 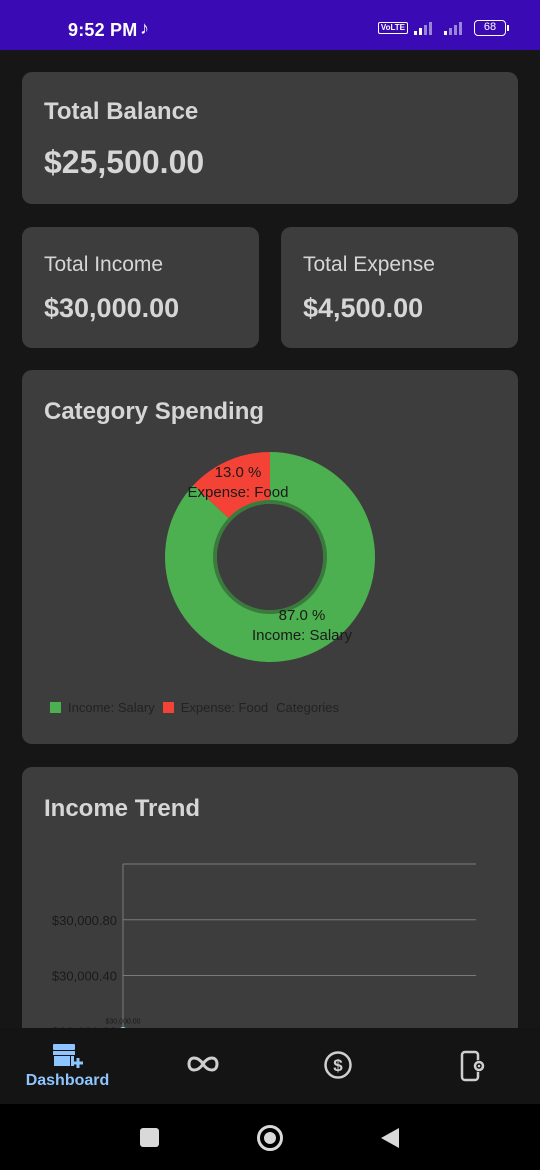 What do you see at coordinates (67, 1080) in the screenshot?
I see `nav-dashboard-label: Dashboard` at bounding box center [67, 1080].